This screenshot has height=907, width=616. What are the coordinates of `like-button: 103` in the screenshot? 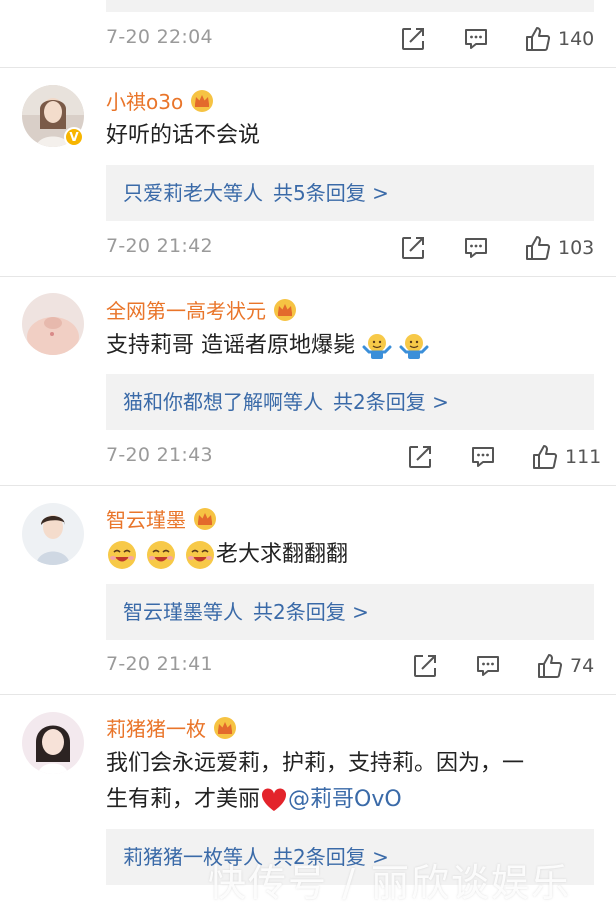 It's located at (559, 248).